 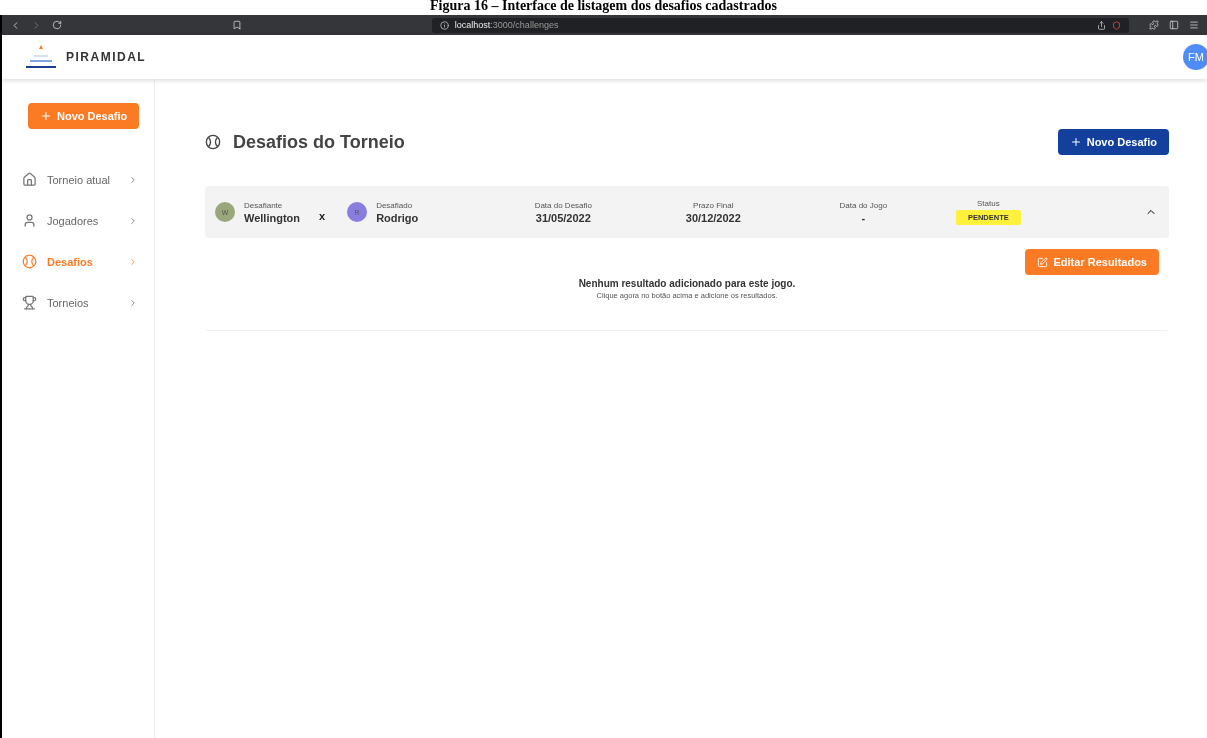 I want to click on shield-icon, so click(x=1117, y=25).